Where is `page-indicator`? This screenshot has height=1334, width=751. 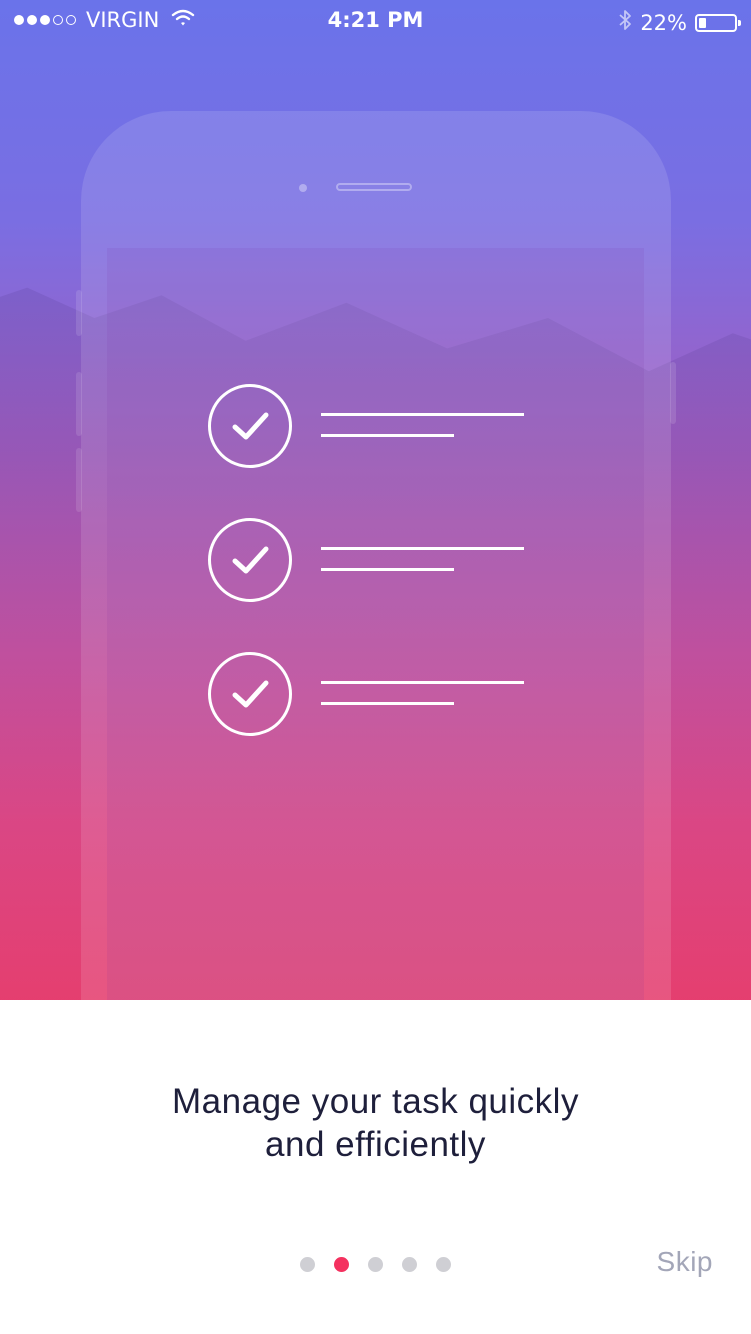 page-indicator is located at coordinates (375, 1264).